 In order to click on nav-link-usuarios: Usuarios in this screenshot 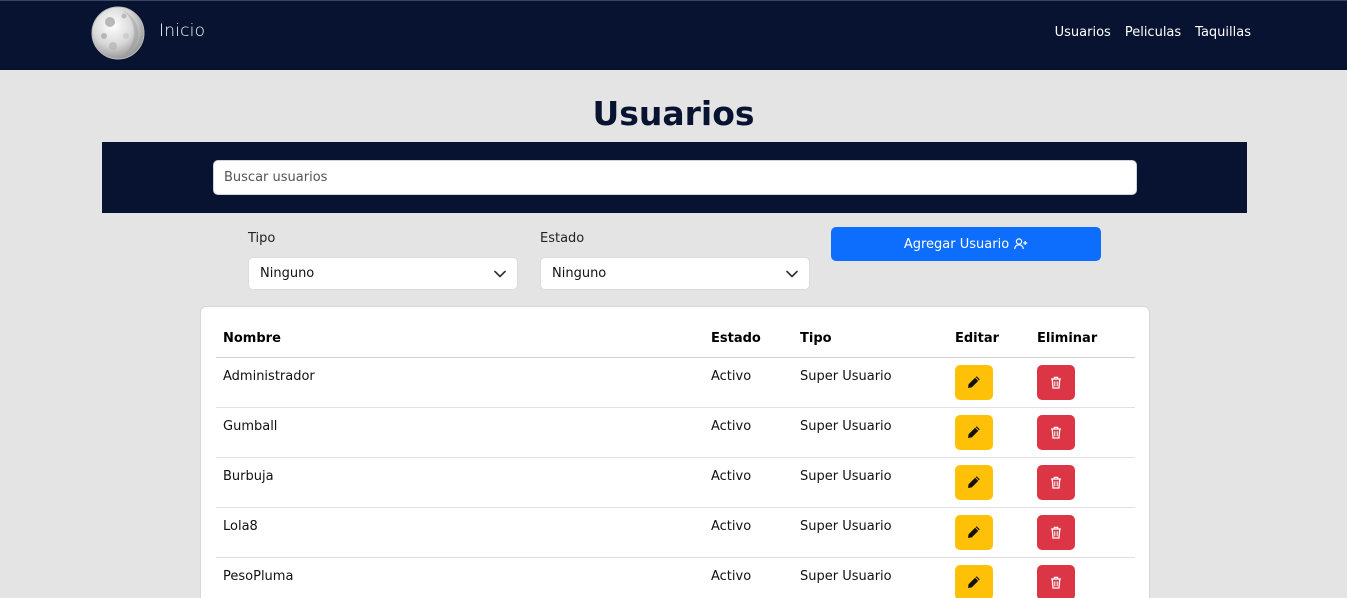, I will do `click(1083, 32)`.